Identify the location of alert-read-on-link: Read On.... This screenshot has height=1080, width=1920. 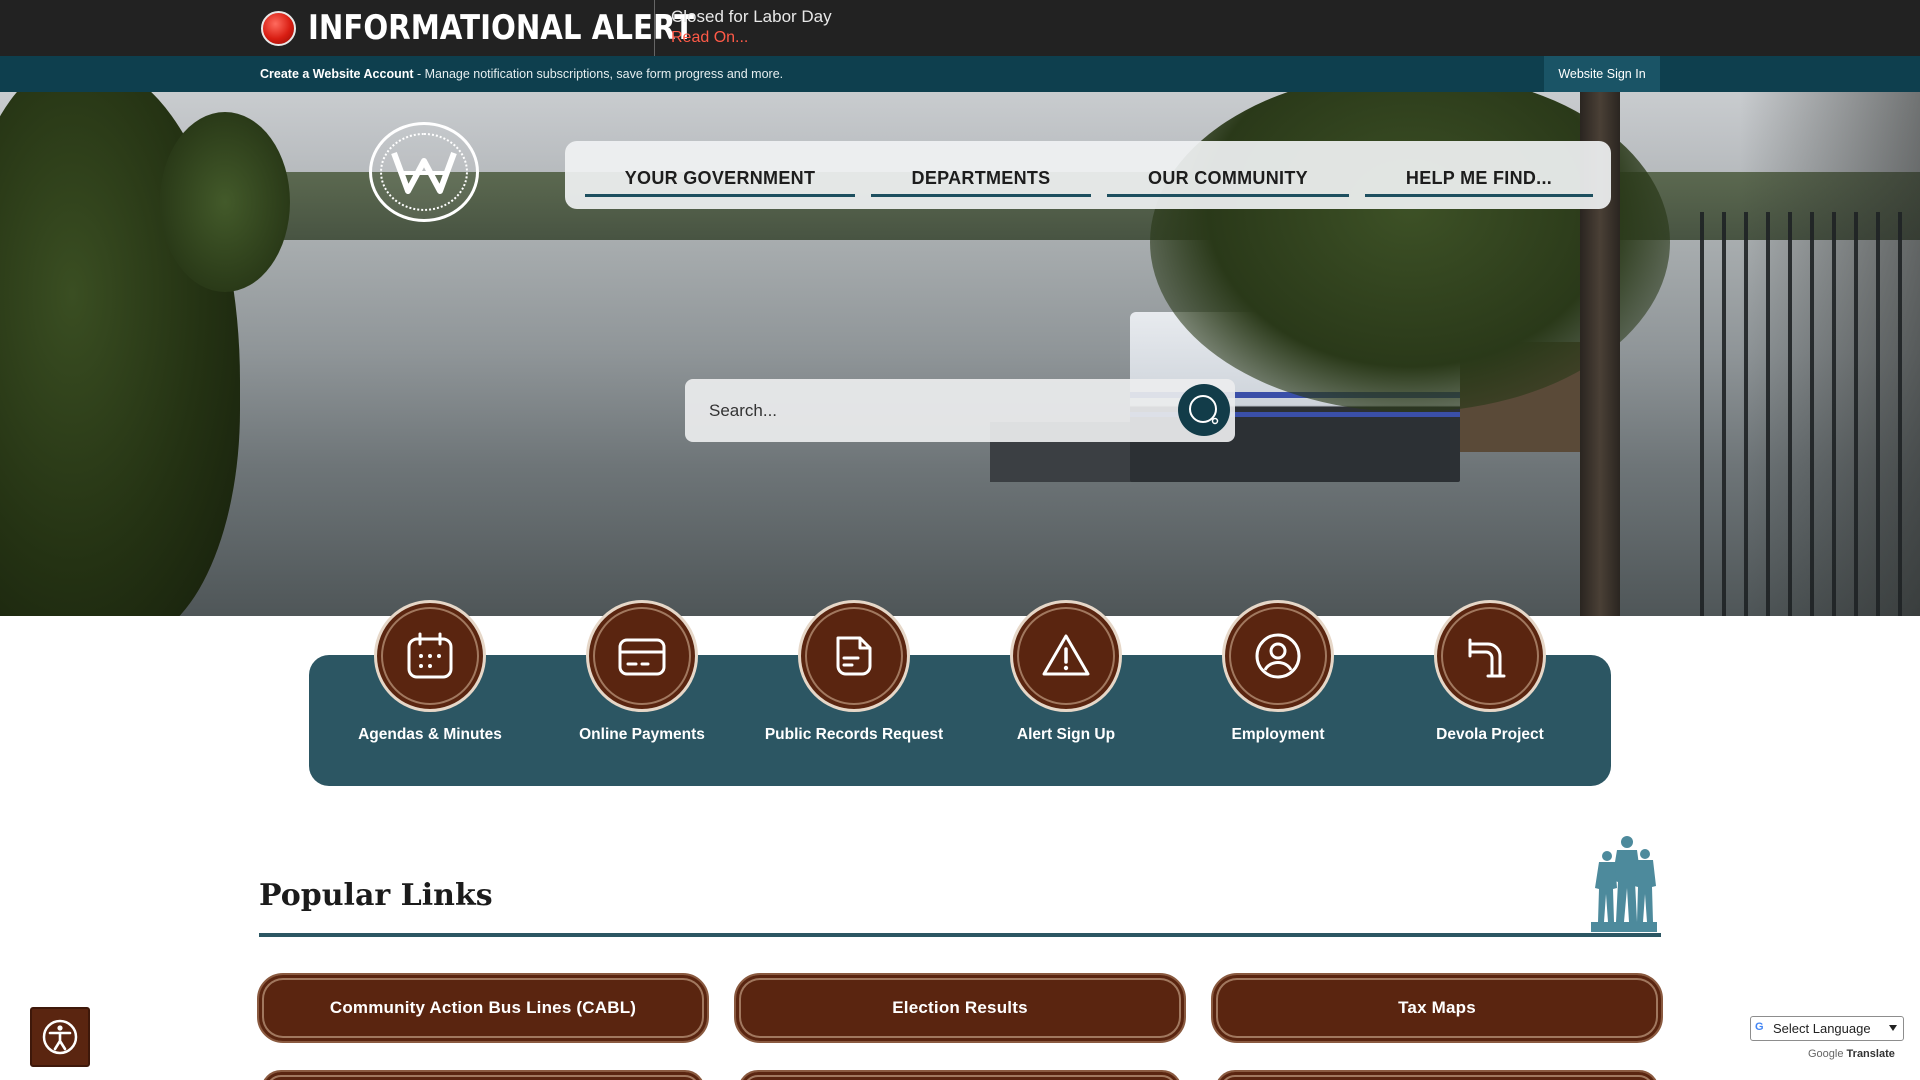
(709, 38).